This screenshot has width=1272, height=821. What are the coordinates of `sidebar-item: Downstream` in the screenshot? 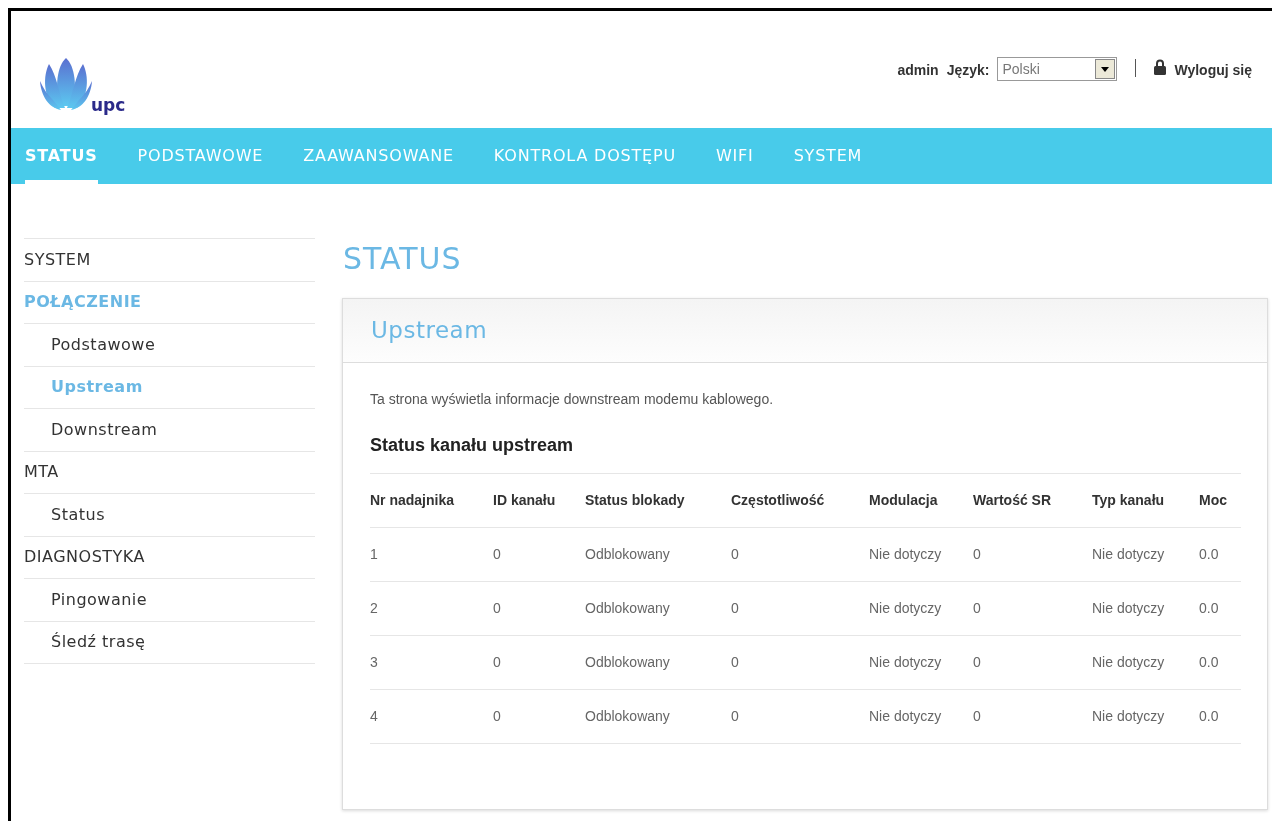 It's located at (104, 429).